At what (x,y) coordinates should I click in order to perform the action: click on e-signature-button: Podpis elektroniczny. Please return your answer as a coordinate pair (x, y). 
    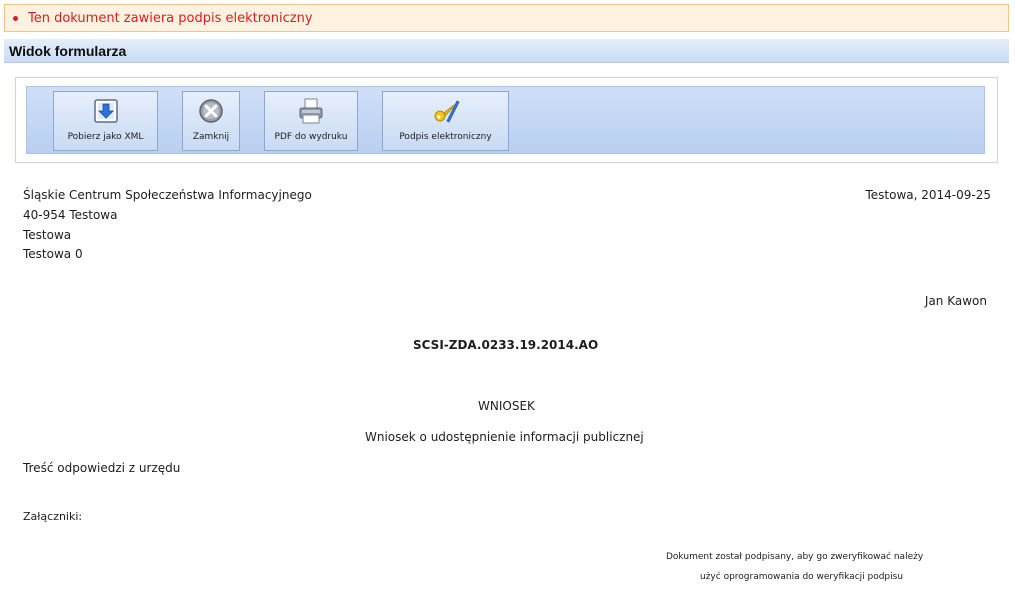
    Looking at the image, I should click on (445, 121).